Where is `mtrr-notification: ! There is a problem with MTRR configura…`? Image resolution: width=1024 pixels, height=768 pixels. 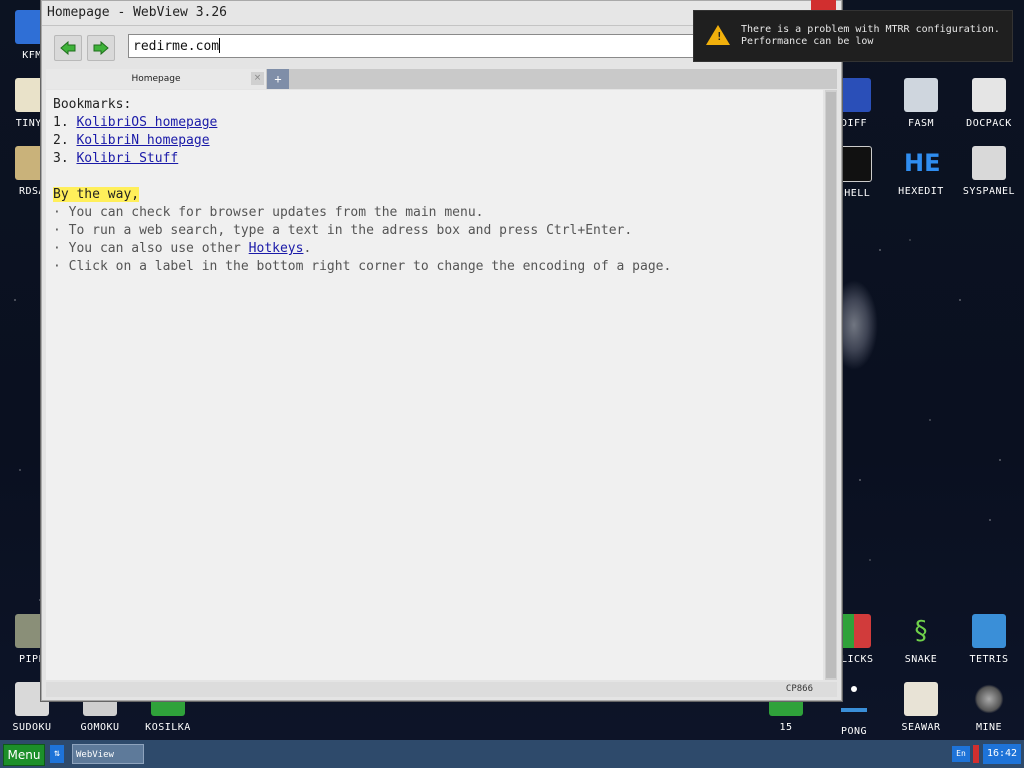
mtrr-notification: ! There is a problem with MTRR configura… is located at coordinates (853, 36).